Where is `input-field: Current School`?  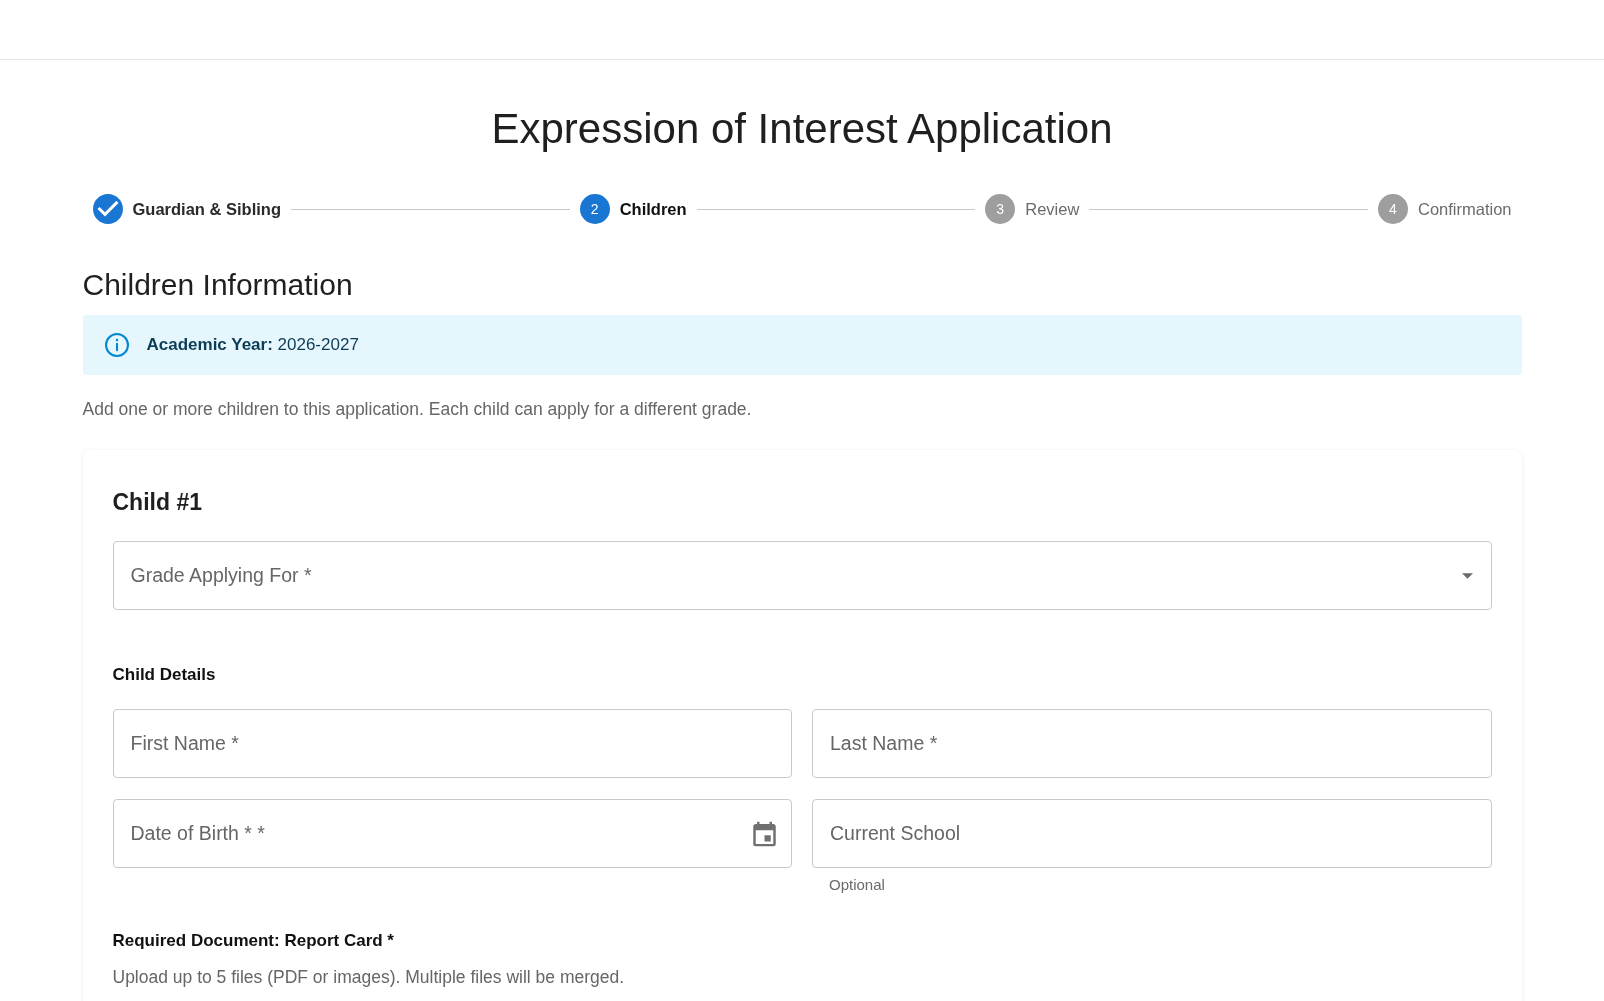 input-field: Current School is located at coordinates (1152, 833).